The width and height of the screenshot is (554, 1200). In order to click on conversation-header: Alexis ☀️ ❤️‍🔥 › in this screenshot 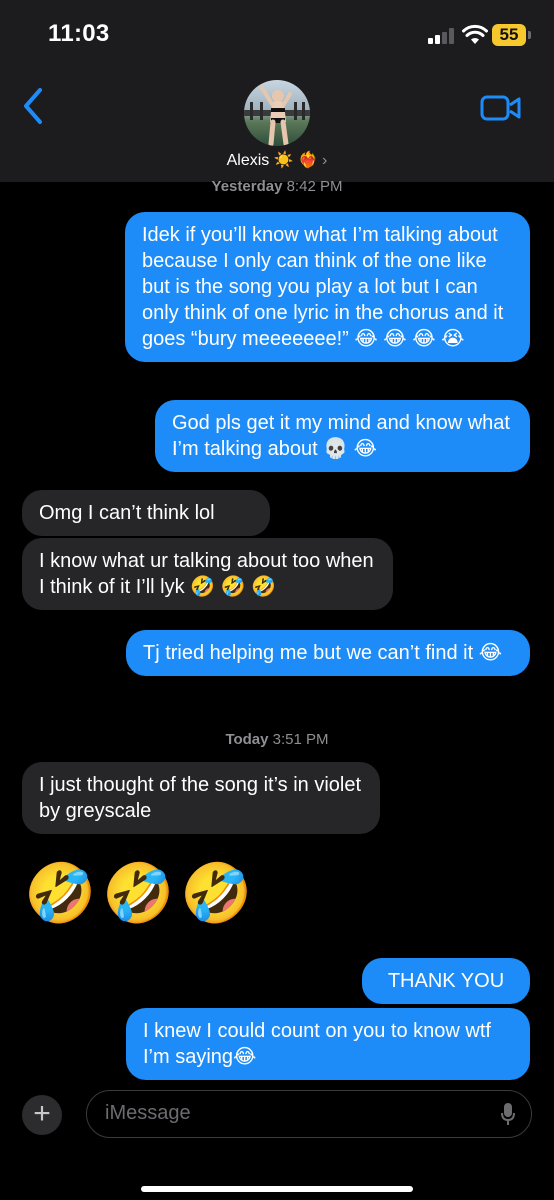, I will do `click(277, 126)`.